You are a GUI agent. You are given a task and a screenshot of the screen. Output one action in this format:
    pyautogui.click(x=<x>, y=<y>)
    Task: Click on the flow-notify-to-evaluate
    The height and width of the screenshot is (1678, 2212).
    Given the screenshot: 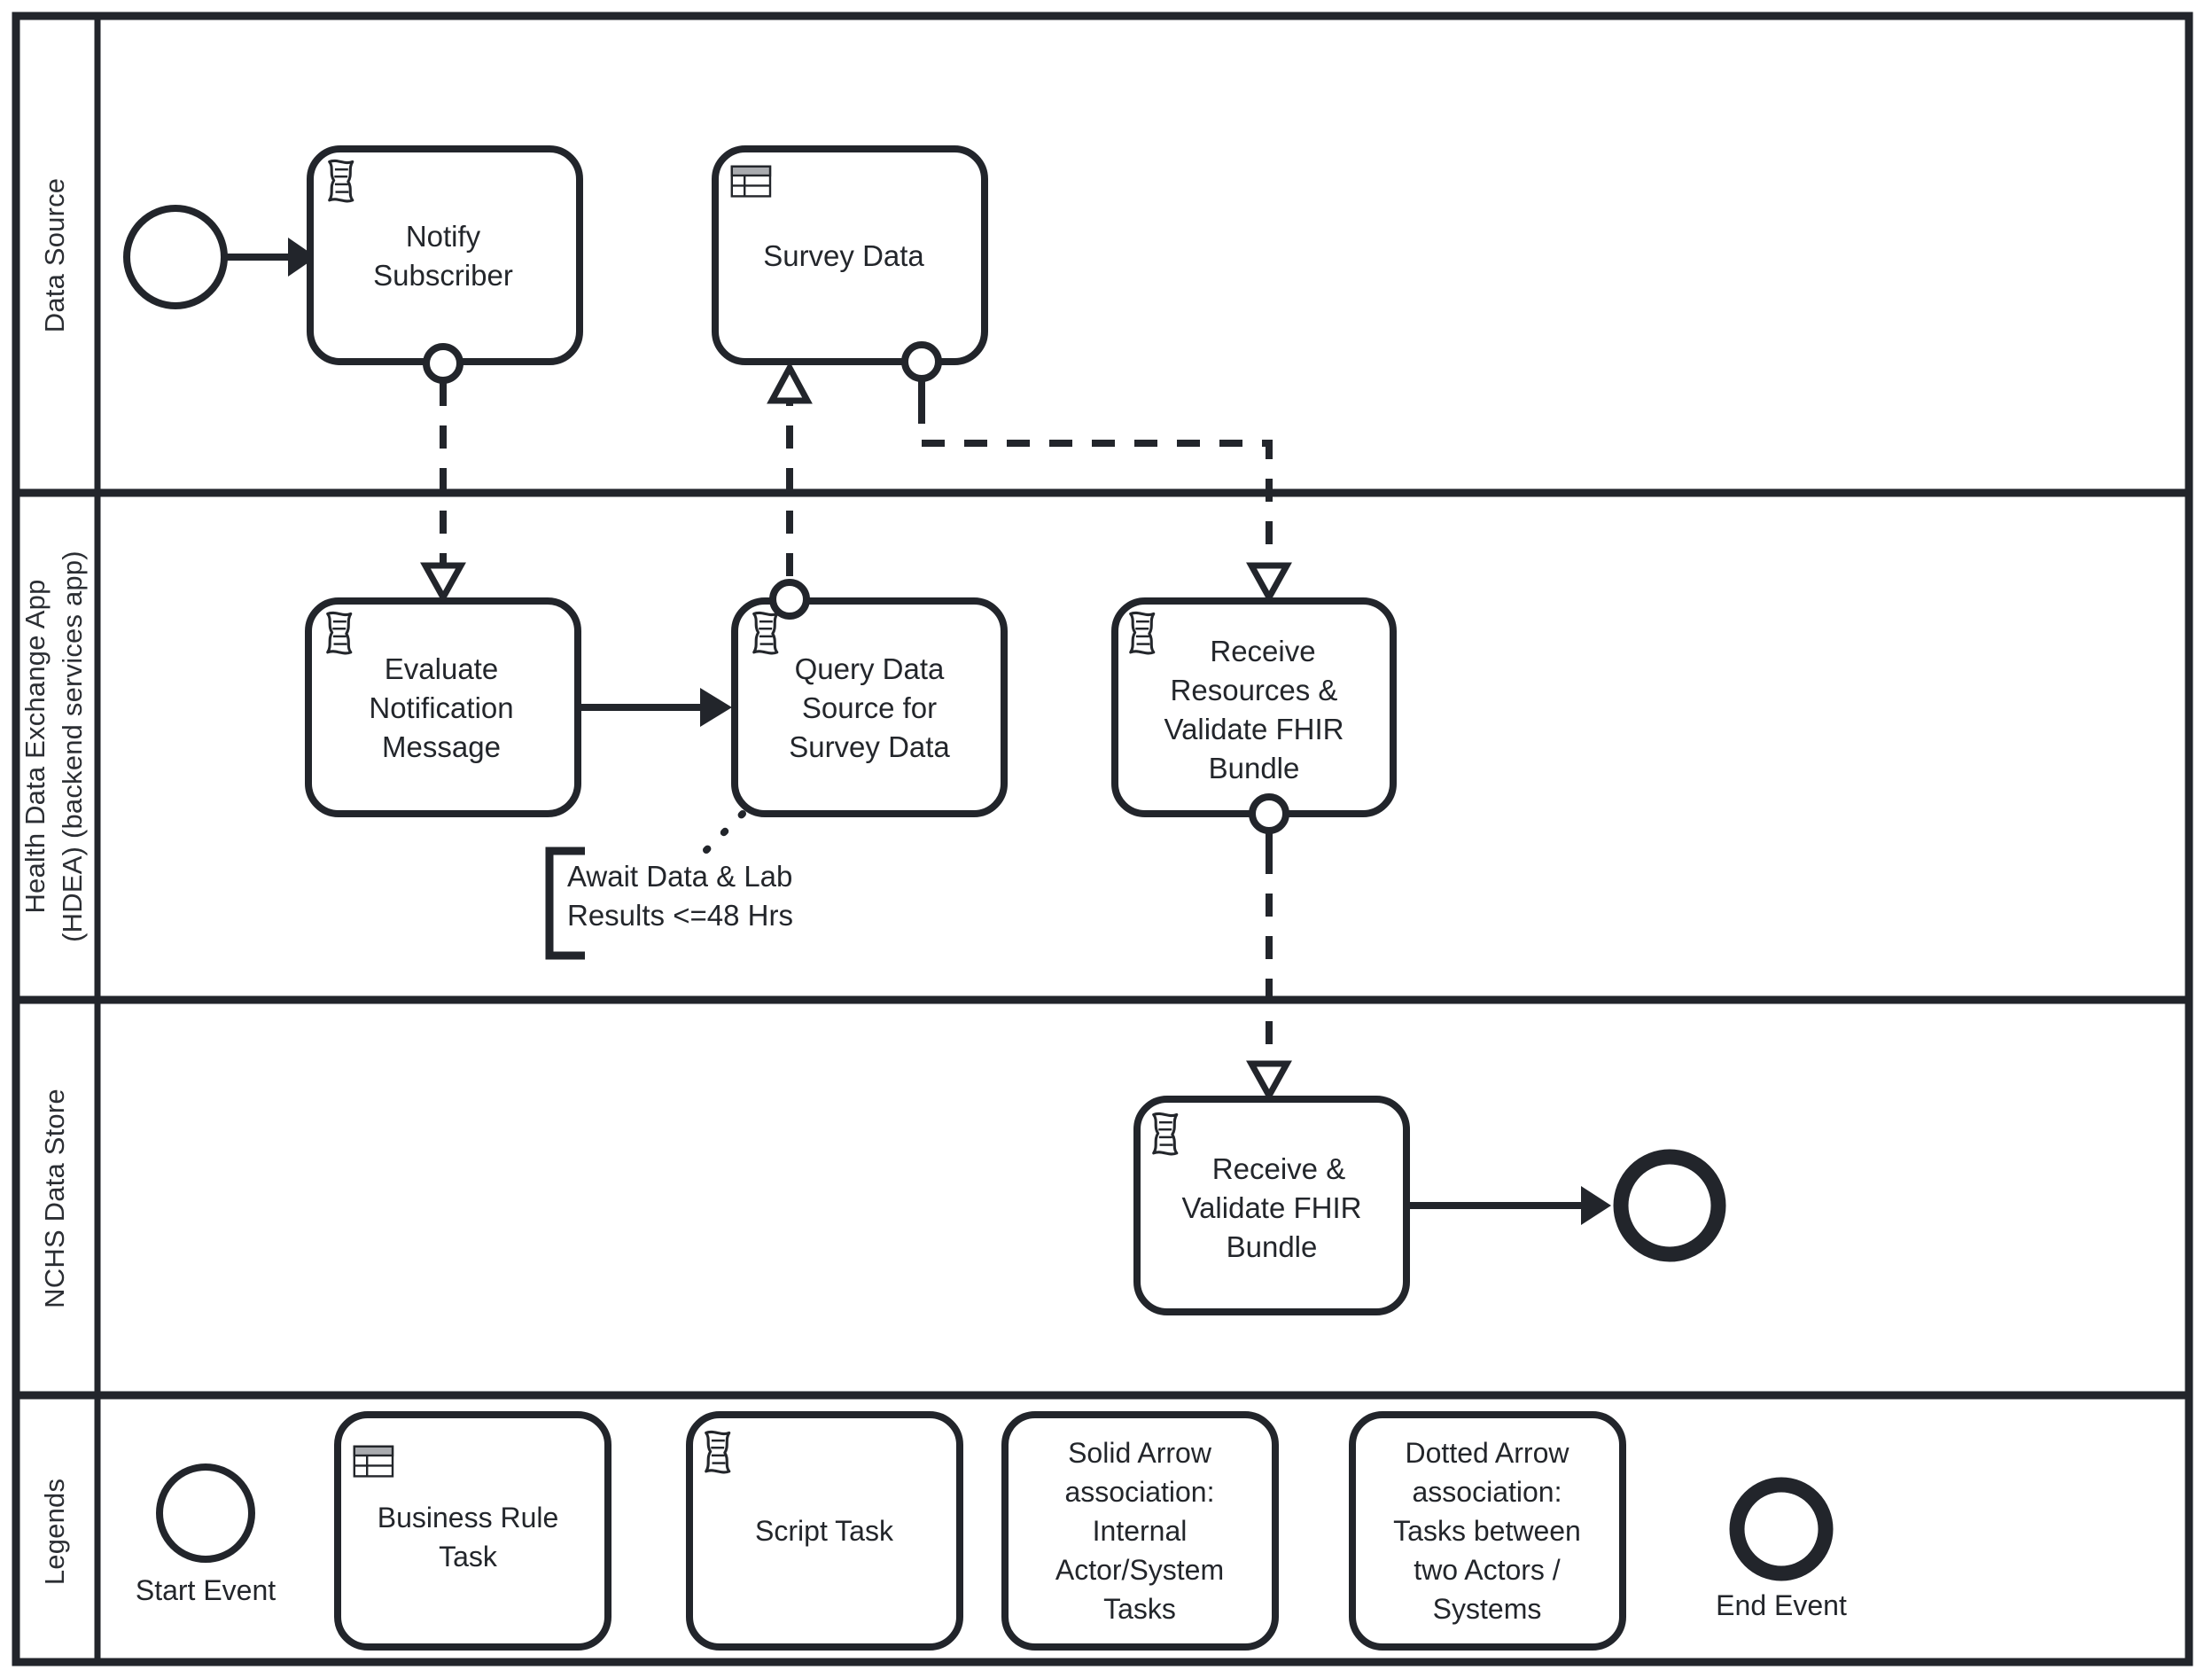 What is the action you would take?
    pyautogui.click(x=443, y=474)
    